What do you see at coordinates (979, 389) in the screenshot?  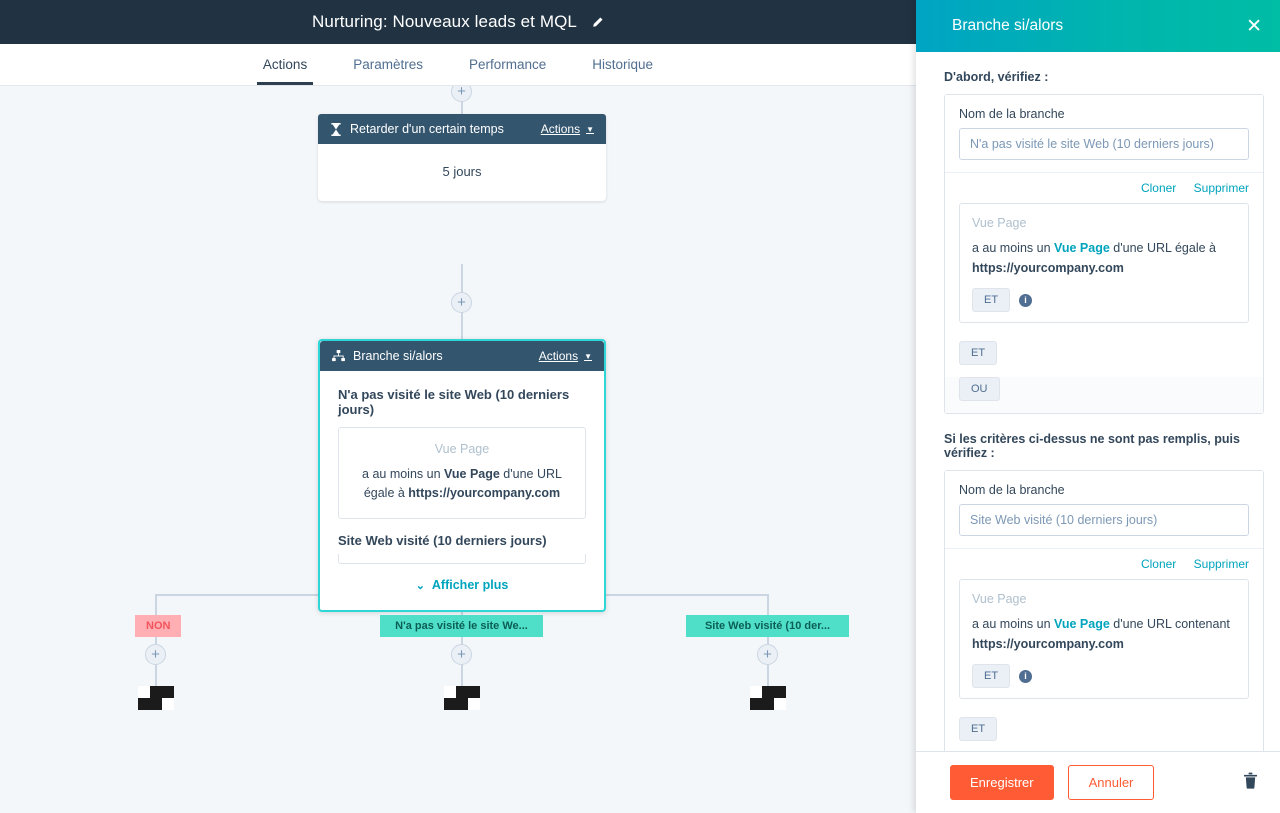 I see `or-button-1: OU` at bounding box center [979, 389].